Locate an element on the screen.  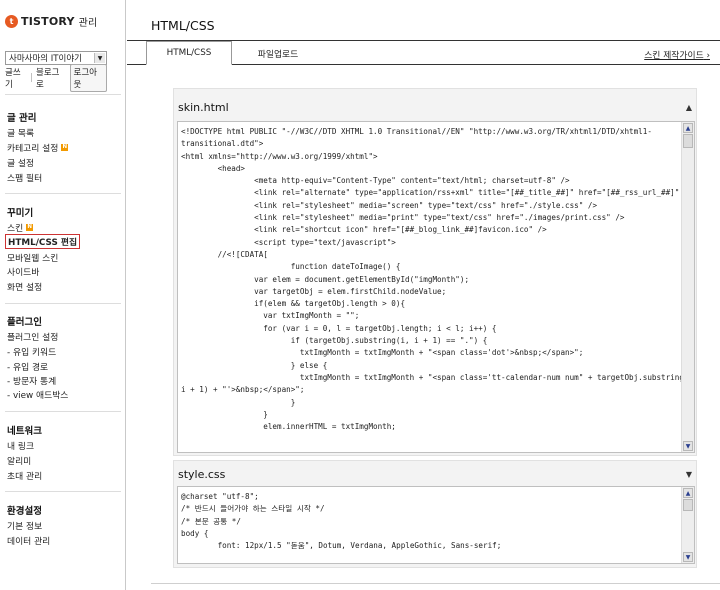
section-title-network: 네트워크 is located at coordinates (24, 431).